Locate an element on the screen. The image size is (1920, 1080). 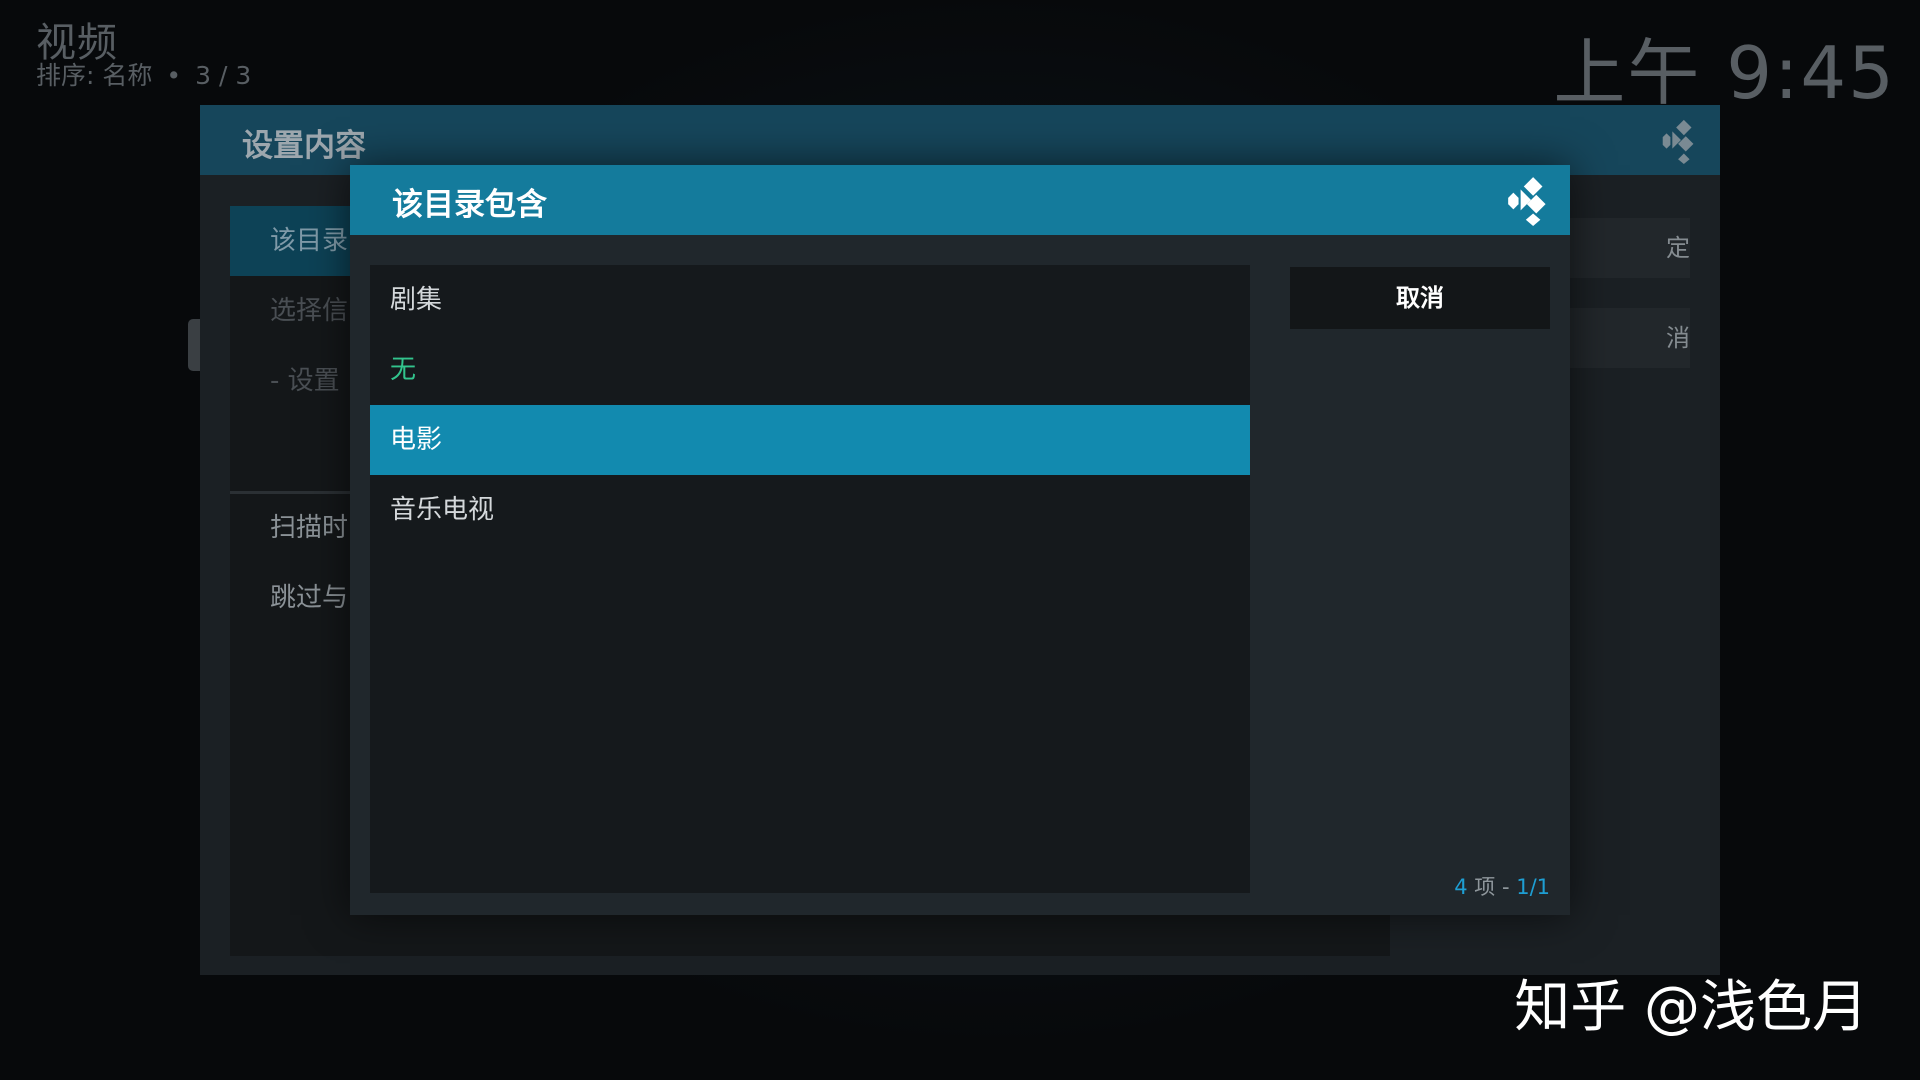
cancel-button: 取消 is located at coordinates (1420, 298).